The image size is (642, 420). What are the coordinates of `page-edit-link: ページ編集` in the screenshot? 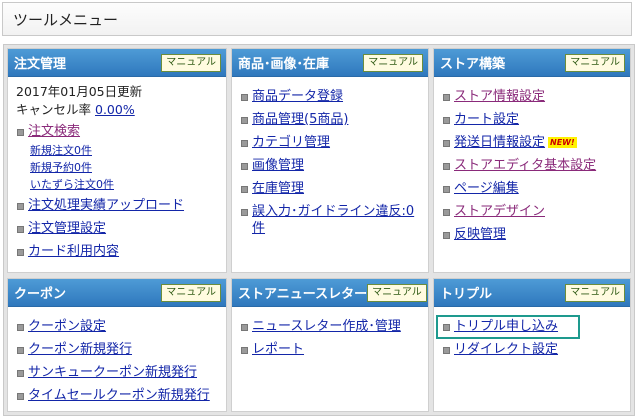 It's located at (486, 188).